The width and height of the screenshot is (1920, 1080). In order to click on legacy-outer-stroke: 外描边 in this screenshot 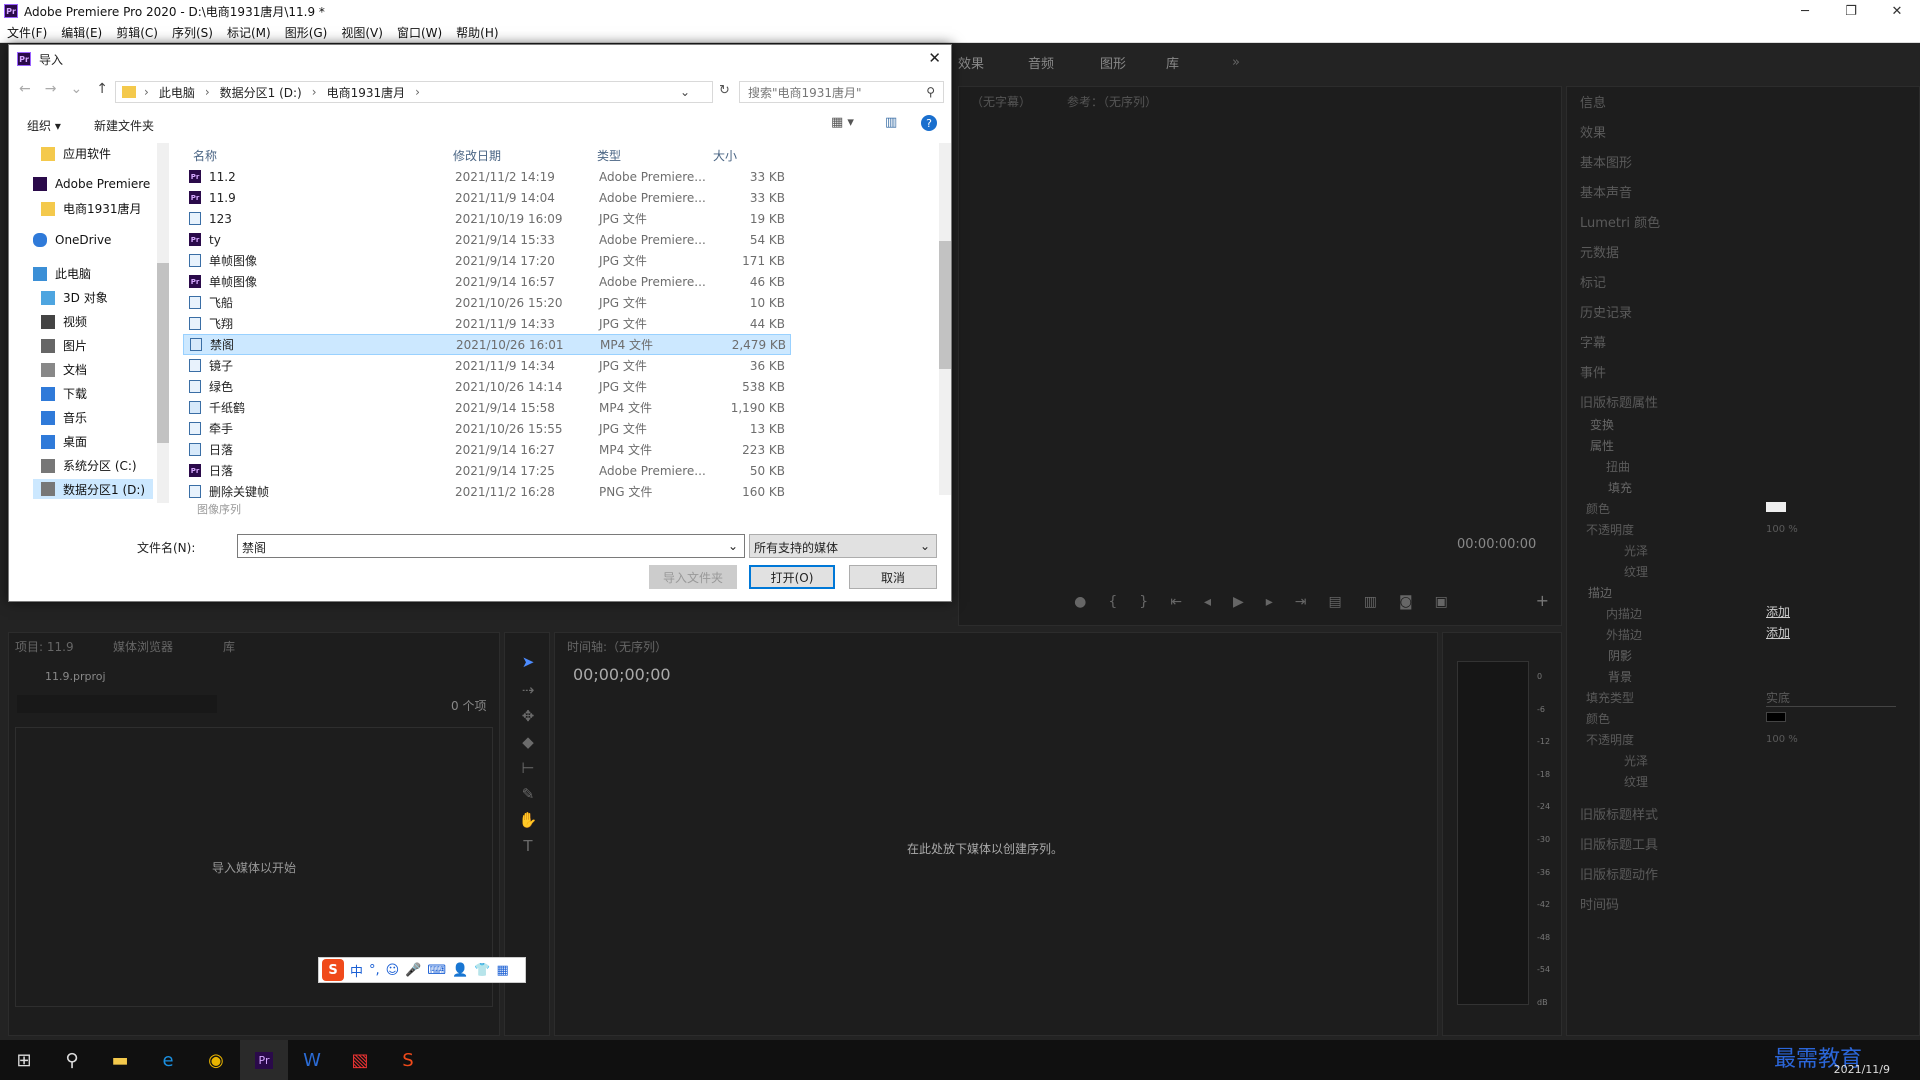, I will do `click(1624, 634)`.